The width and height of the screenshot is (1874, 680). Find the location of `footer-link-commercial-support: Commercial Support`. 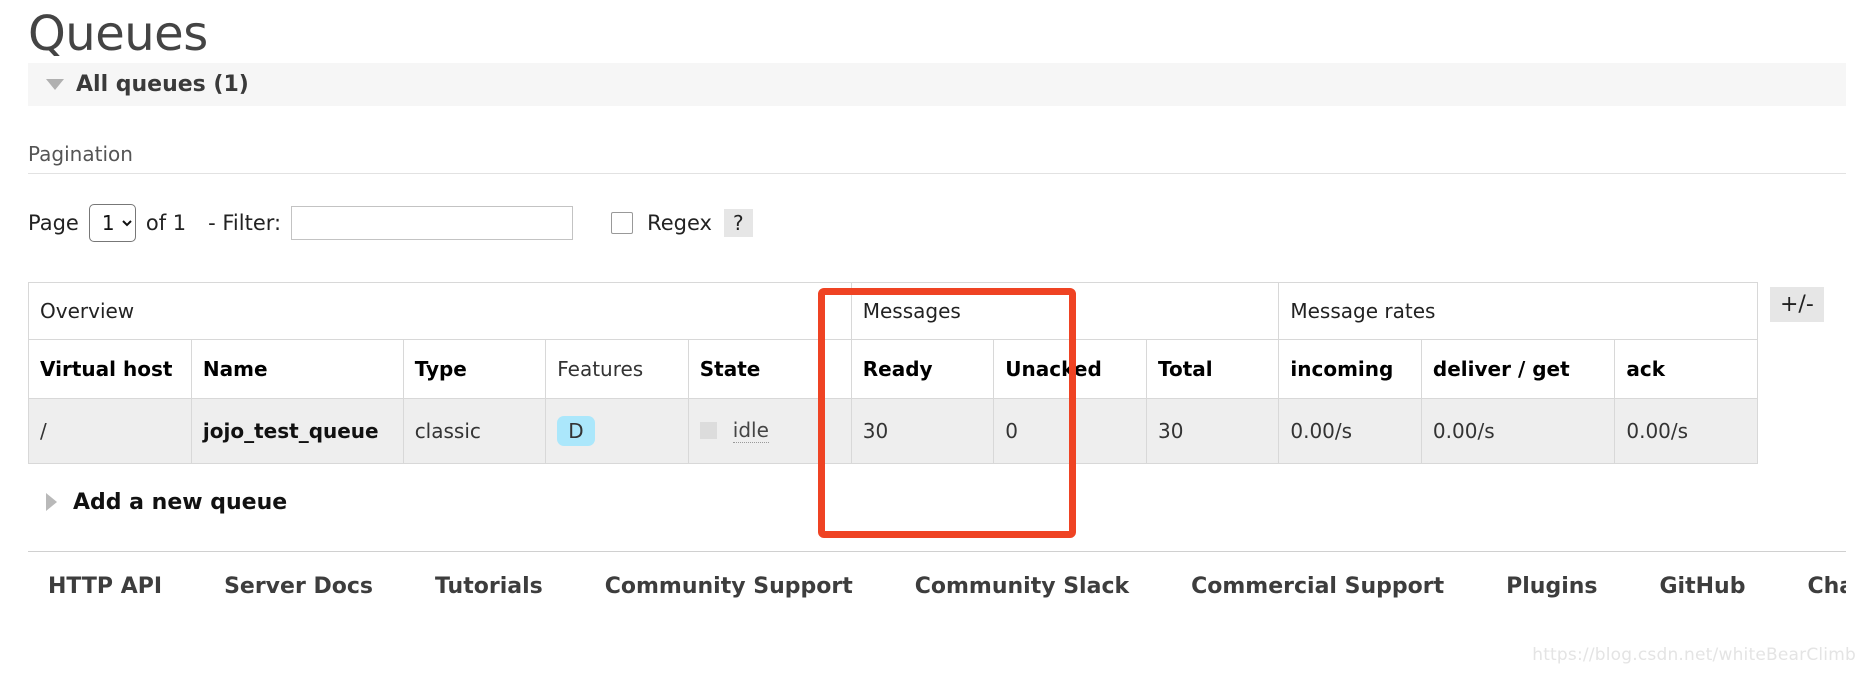

footer-link-commercial-support: Commercial Support is located at coordinates (1317, 586).